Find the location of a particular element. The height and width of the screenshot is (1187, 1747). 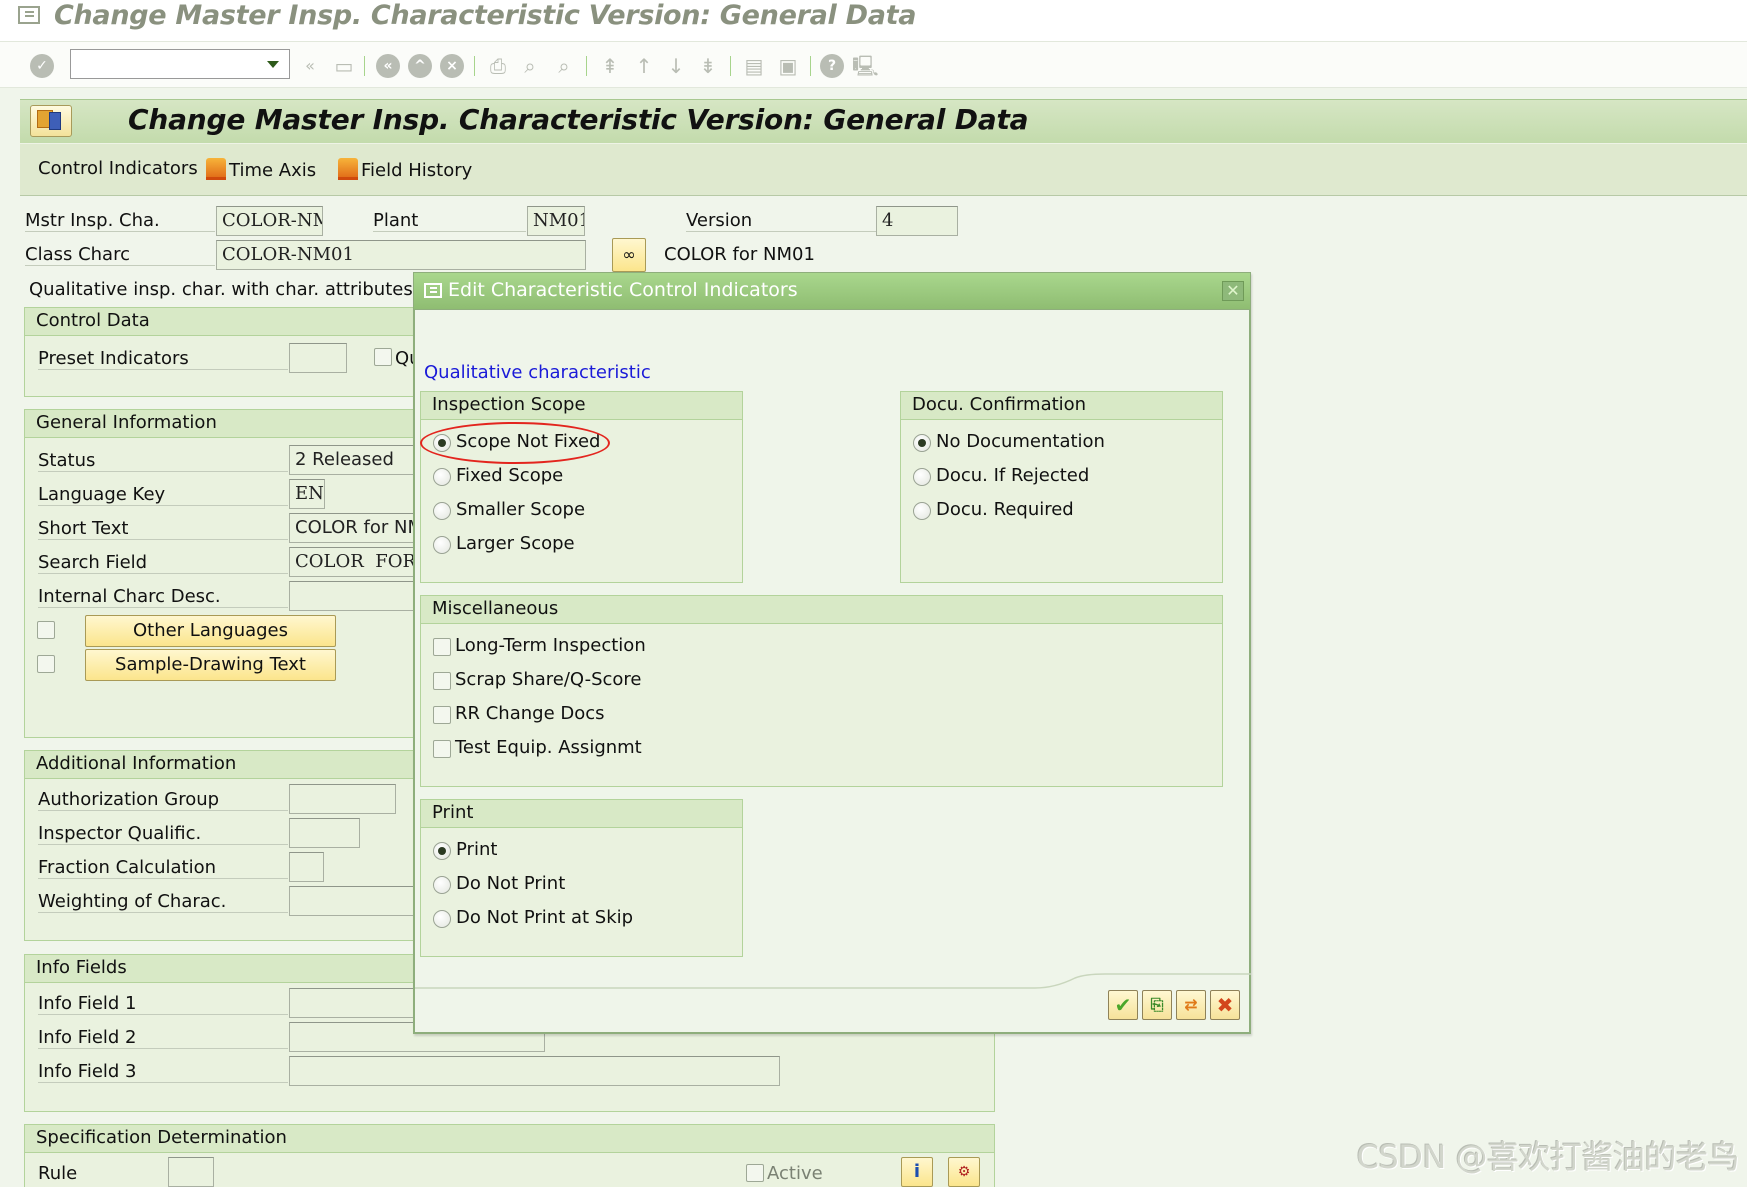

class-charc-field: COLOR-NM01 is located at coordinates (401, 255).